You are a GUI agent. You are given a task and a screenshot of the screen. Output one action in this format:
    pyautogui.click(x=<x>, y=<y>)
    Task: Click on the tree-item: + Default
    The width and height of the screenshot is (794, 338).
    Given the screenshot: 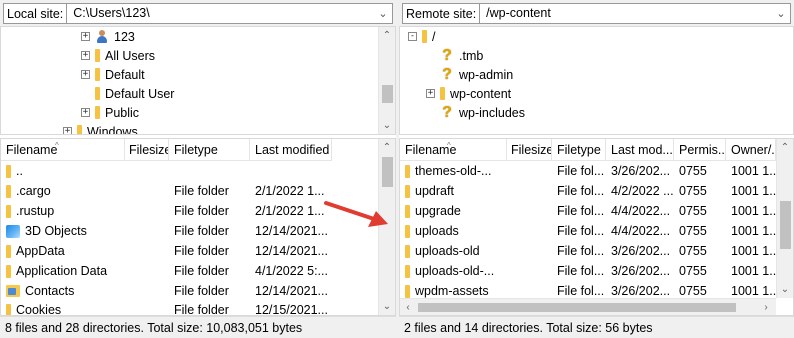 What is the action you would take?
    pyautogui.click(x=113, y=74)
    